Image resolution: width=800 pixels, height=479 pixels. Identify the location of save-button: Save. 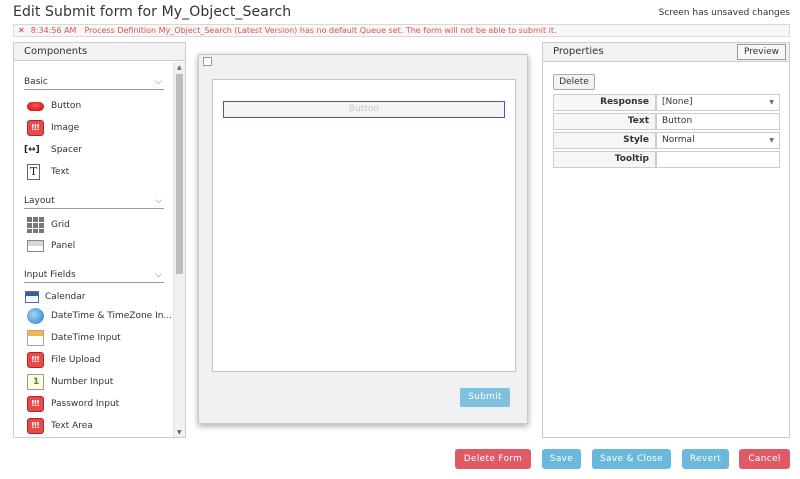
(561, 459).